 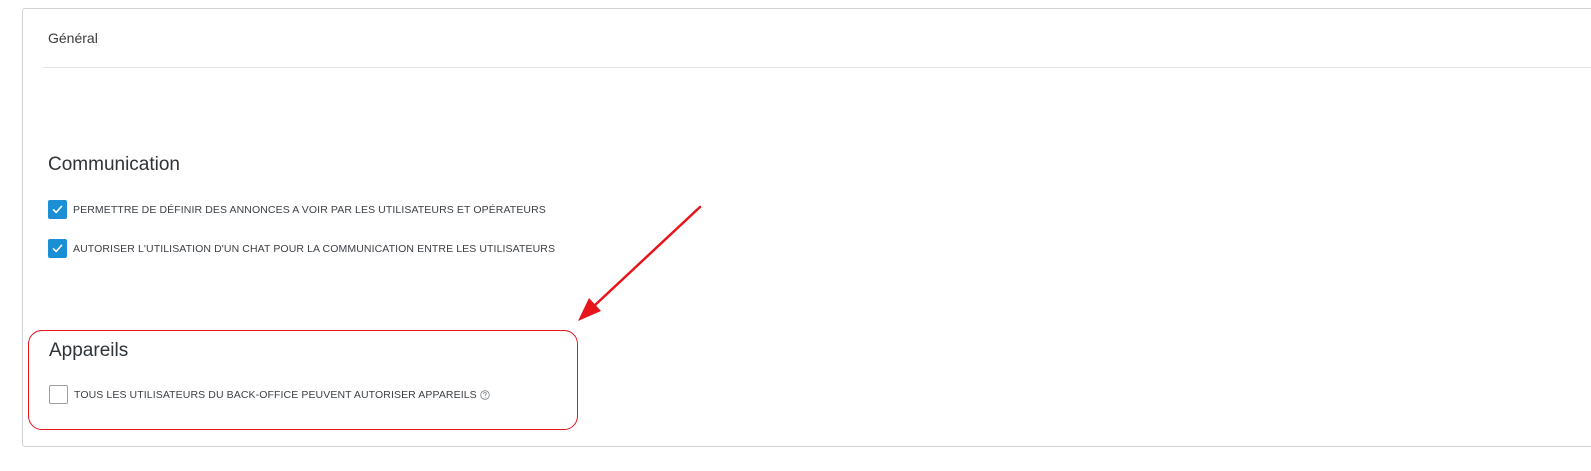 What do you see at coordinates (640, 263) in the screenshot?
I see `annotation-arrow-icon` at bounding box center [640, 263].